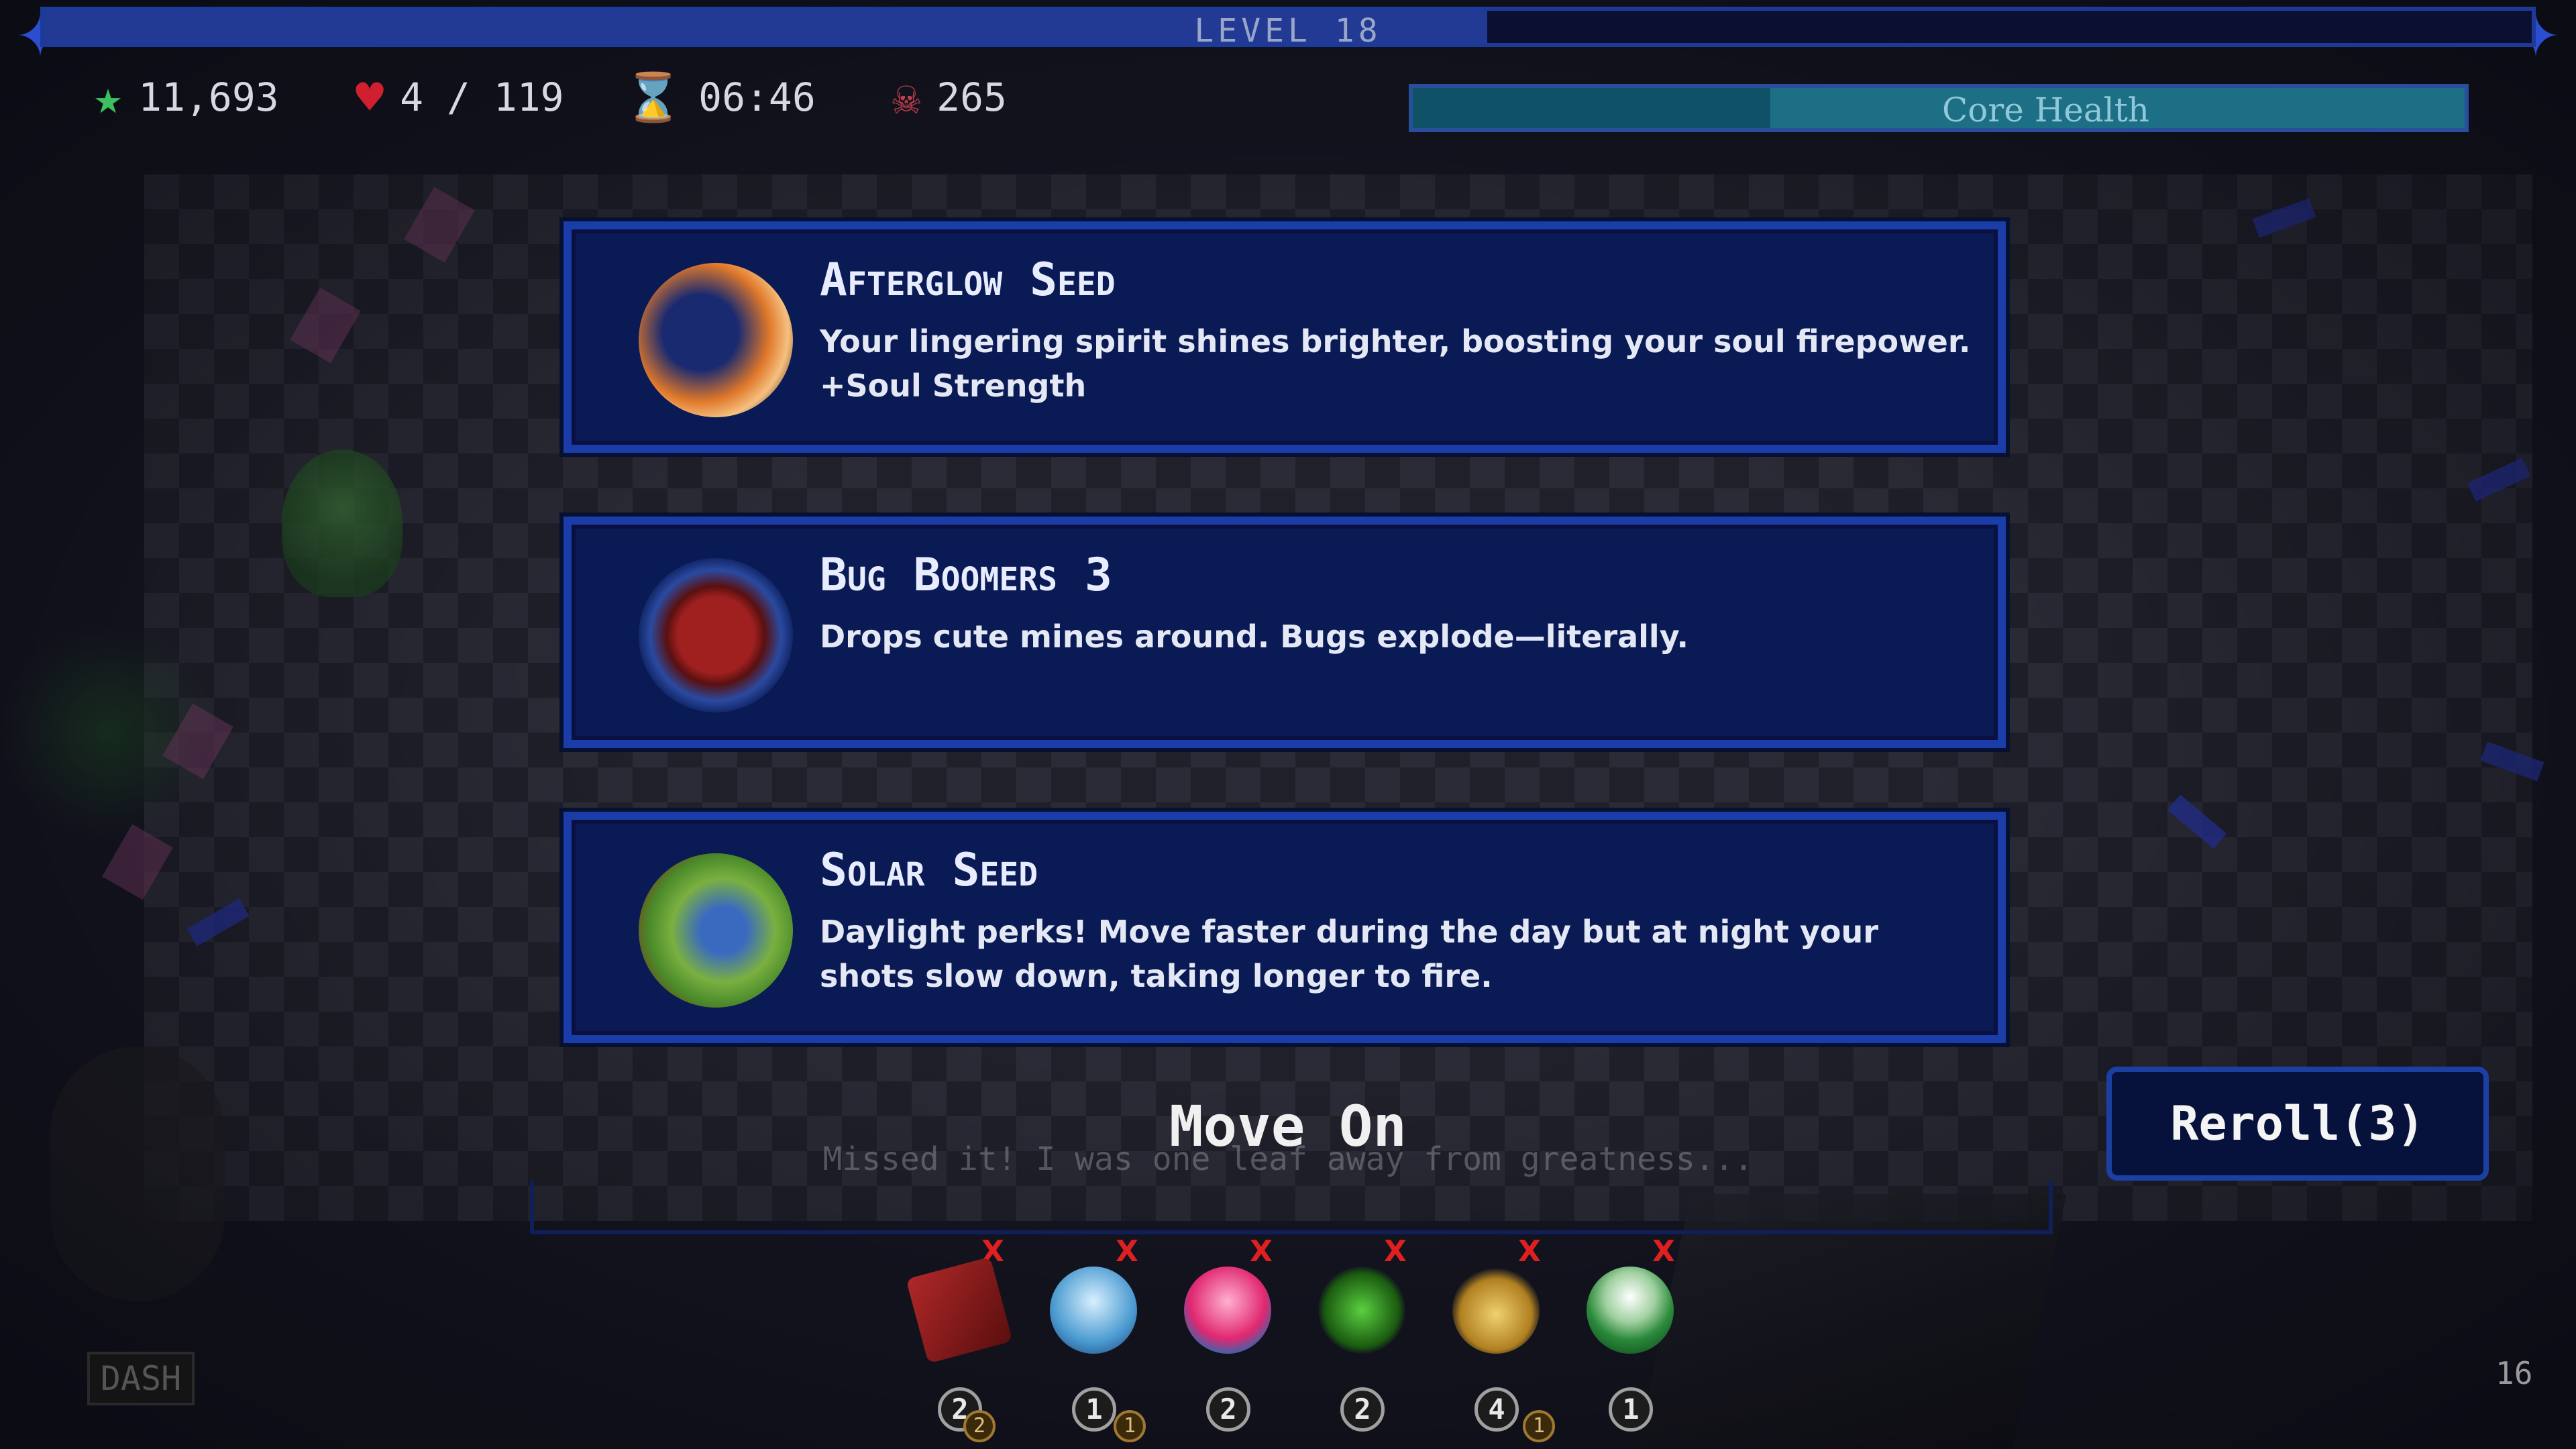  What do you see at coordinates (1291, 1207) in the screenshot?
I see `footer-frame` at bounding box center [1291, 1207].